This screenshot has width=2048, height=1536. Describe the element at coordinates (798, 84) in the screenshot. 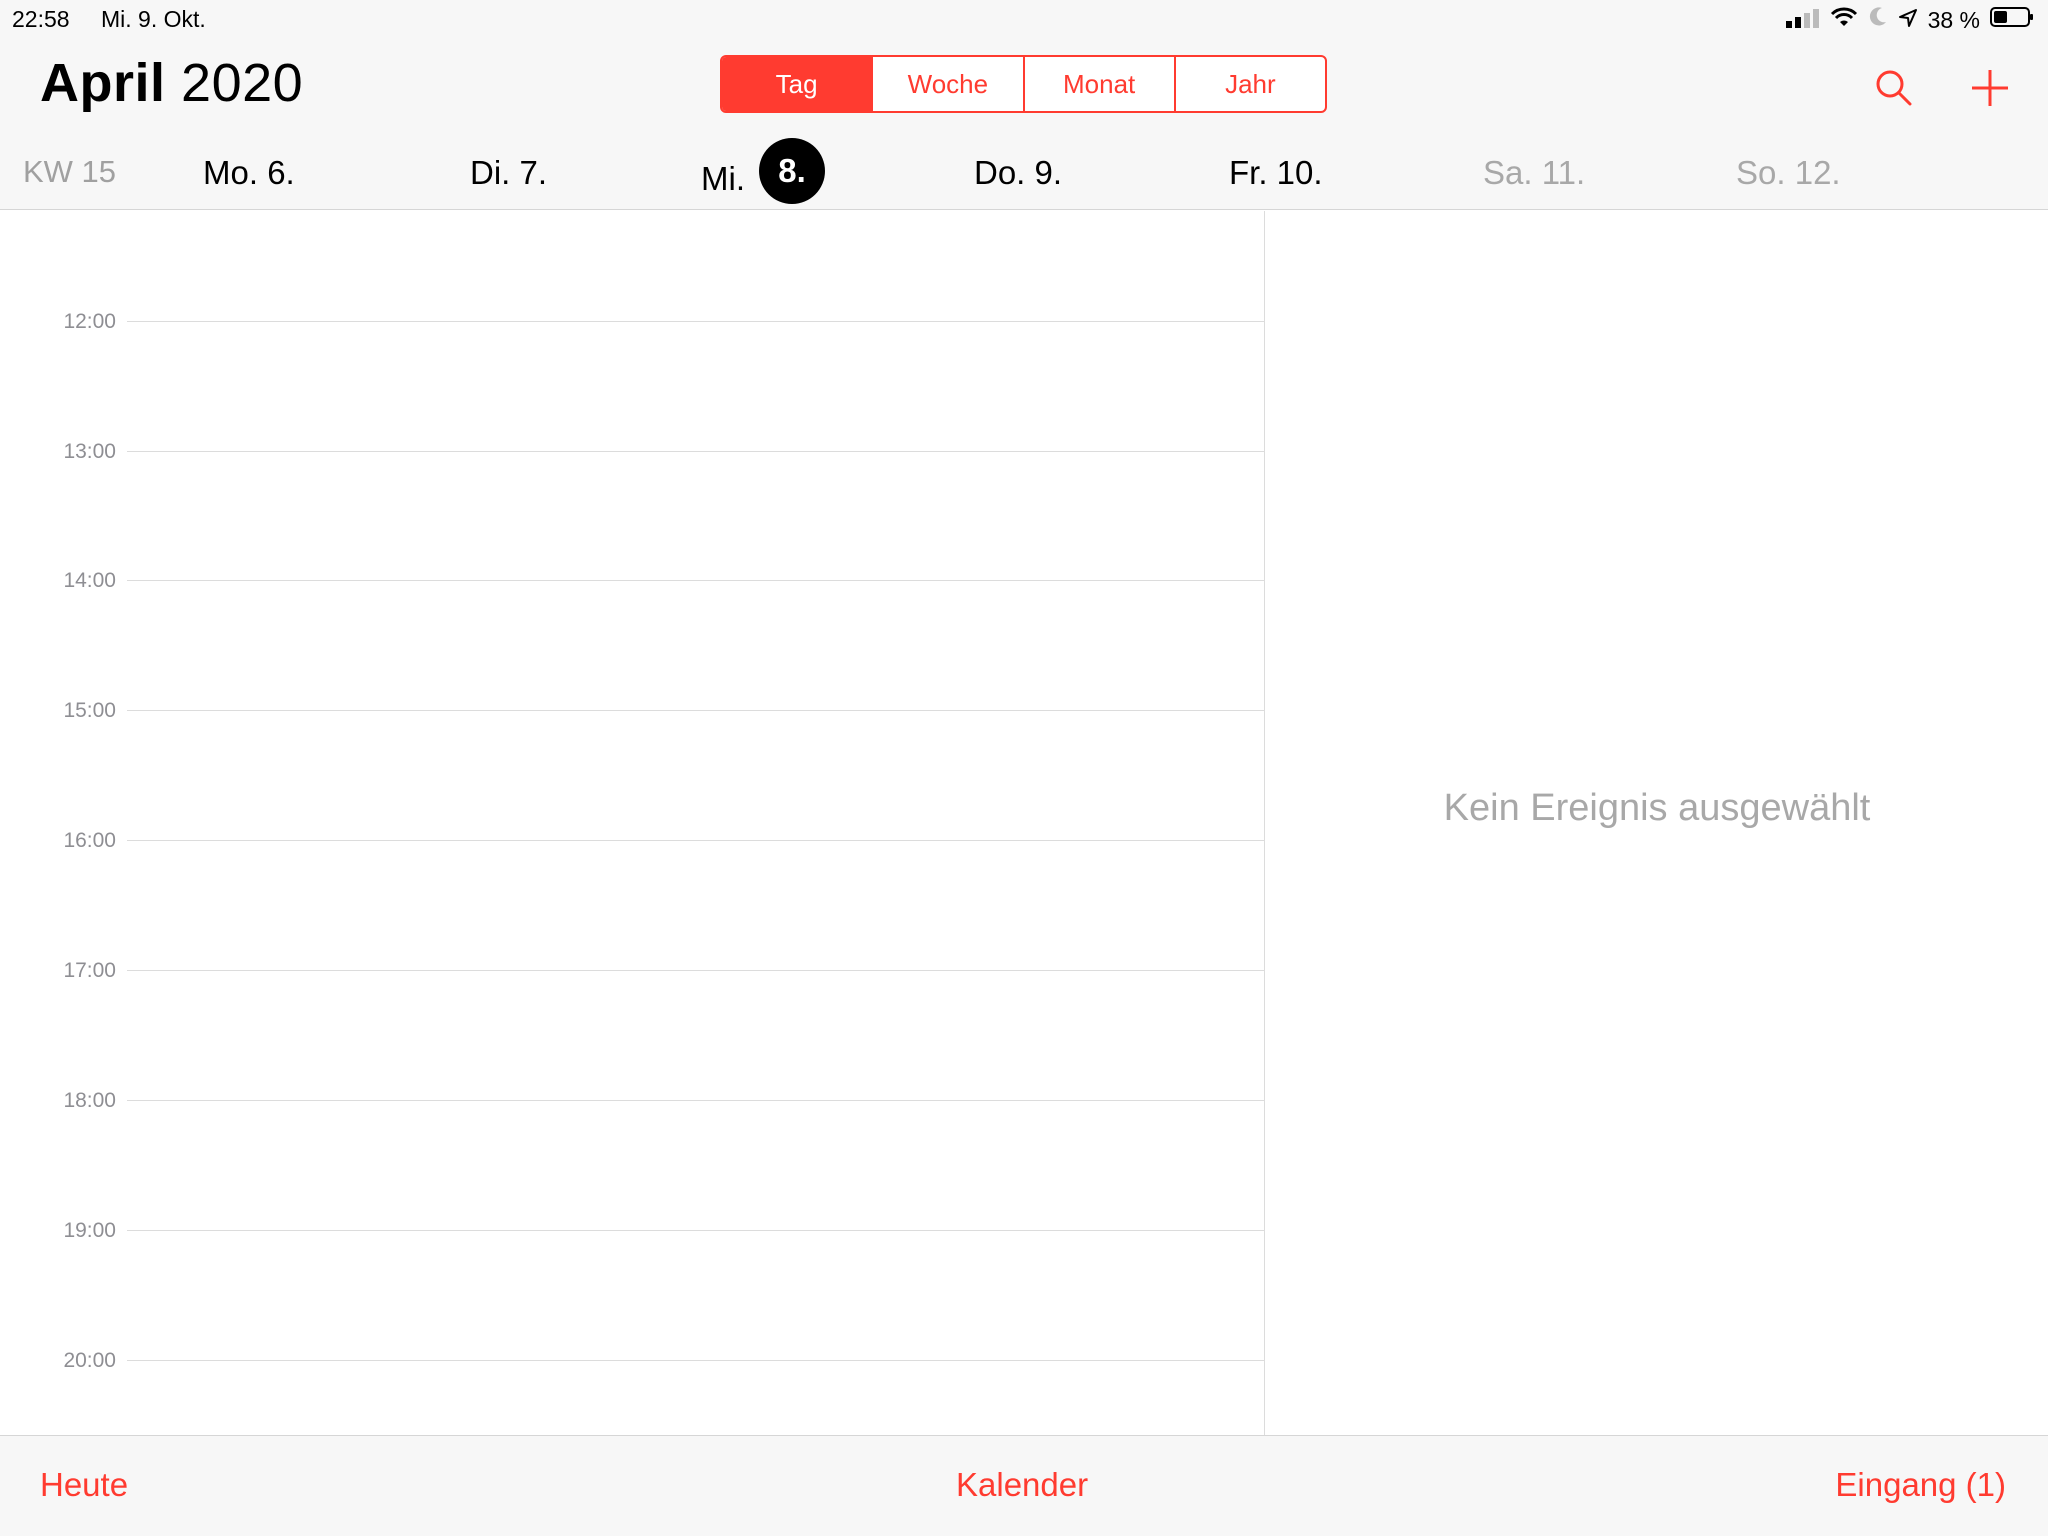

I see `tab-day: Tag` at that location.